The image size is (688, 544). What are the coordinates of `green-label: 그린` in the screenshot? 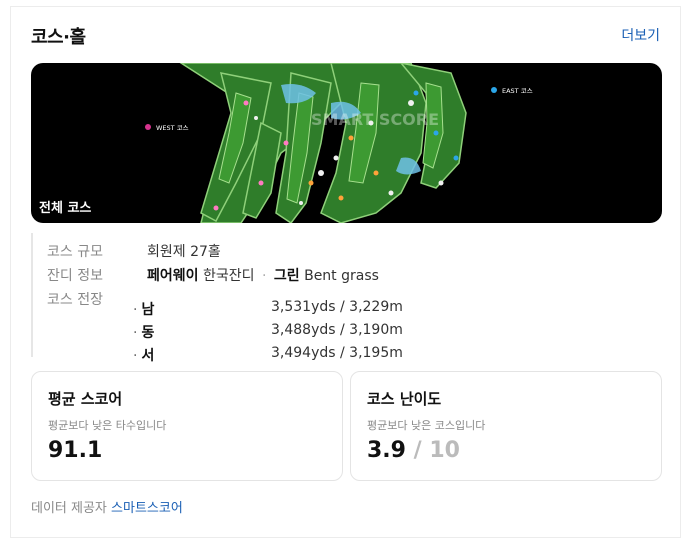 It's located at (286, 276).